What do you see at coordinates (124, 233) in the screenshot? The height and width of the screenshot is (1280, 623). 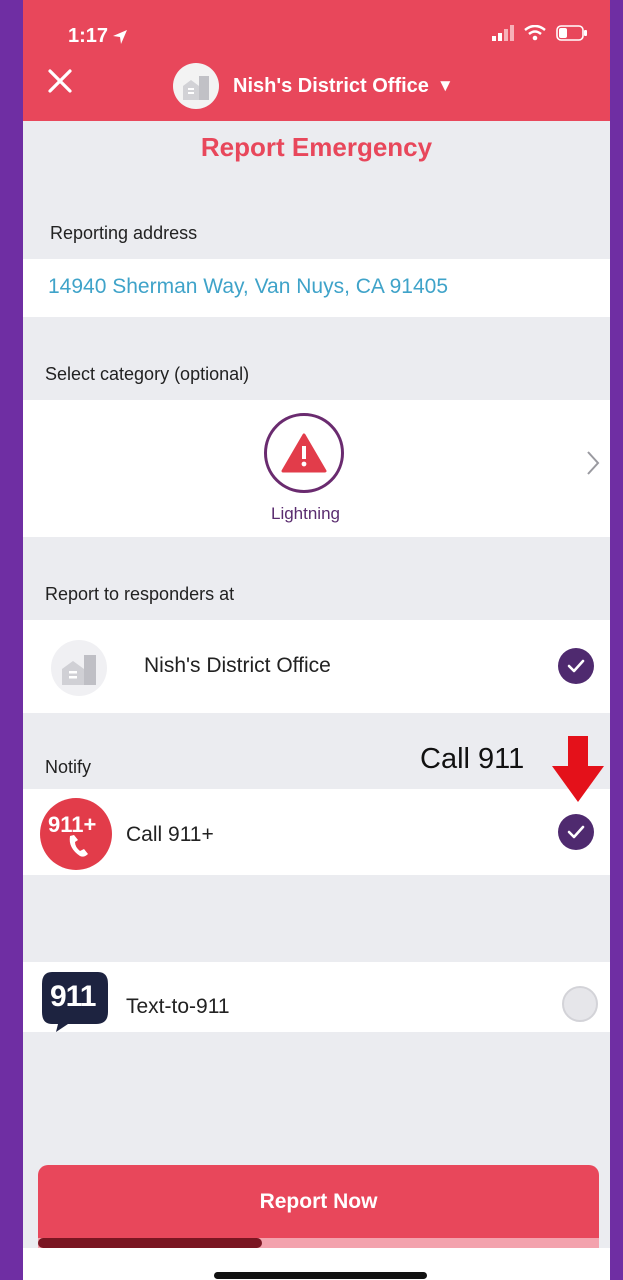 I see `address-label: Reporting address` at bounding box center [124, 233].